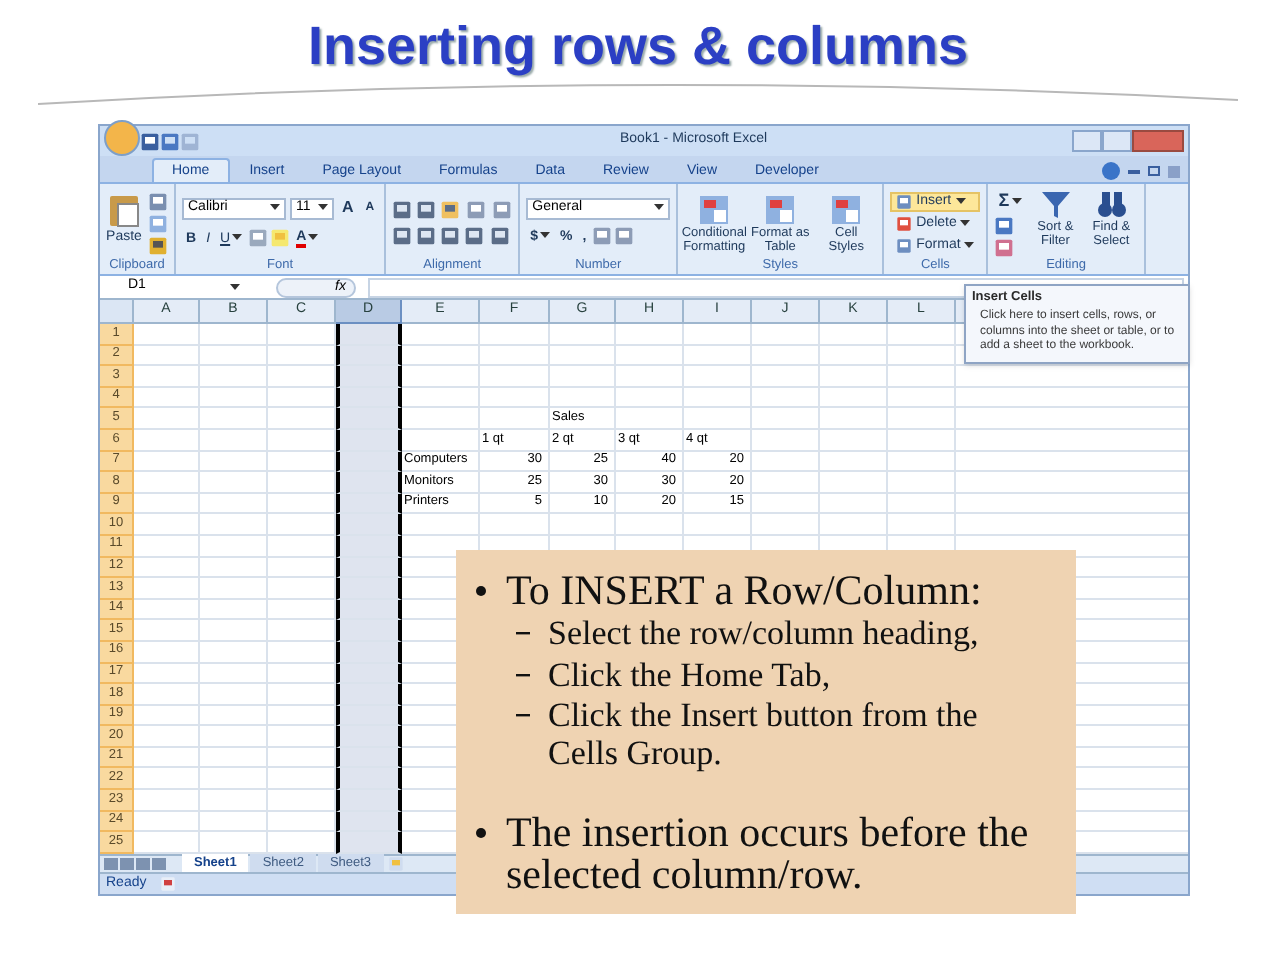  What do you see at coordinates (689, 675) in the screenshot?
I see `sub-bullet-text: Click the Home Tab,` at bounding box center [689, 675].